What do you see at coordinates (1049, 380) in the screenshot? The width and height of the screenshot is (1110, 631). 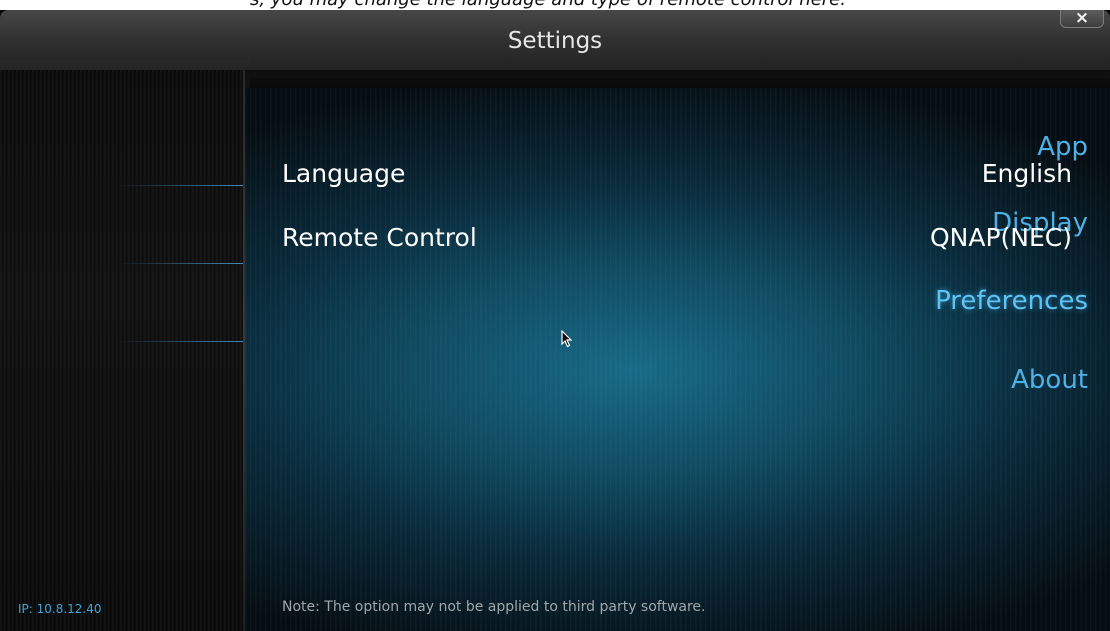 I see `sidebar-item-about: About` at bounding box center [1049, 380].